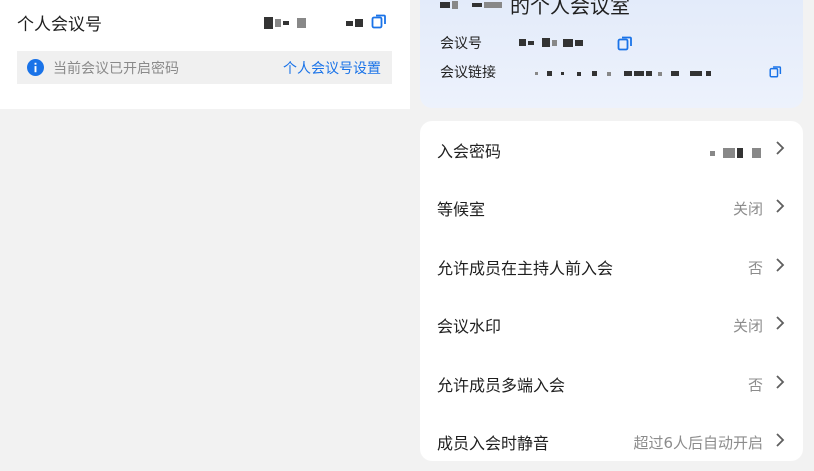 This screenshot has height=471, width=814. Describe the element at coordinates (59, 25) in the screenshot. I see `personal-meeting-id-title: 个人会议号` at that location.